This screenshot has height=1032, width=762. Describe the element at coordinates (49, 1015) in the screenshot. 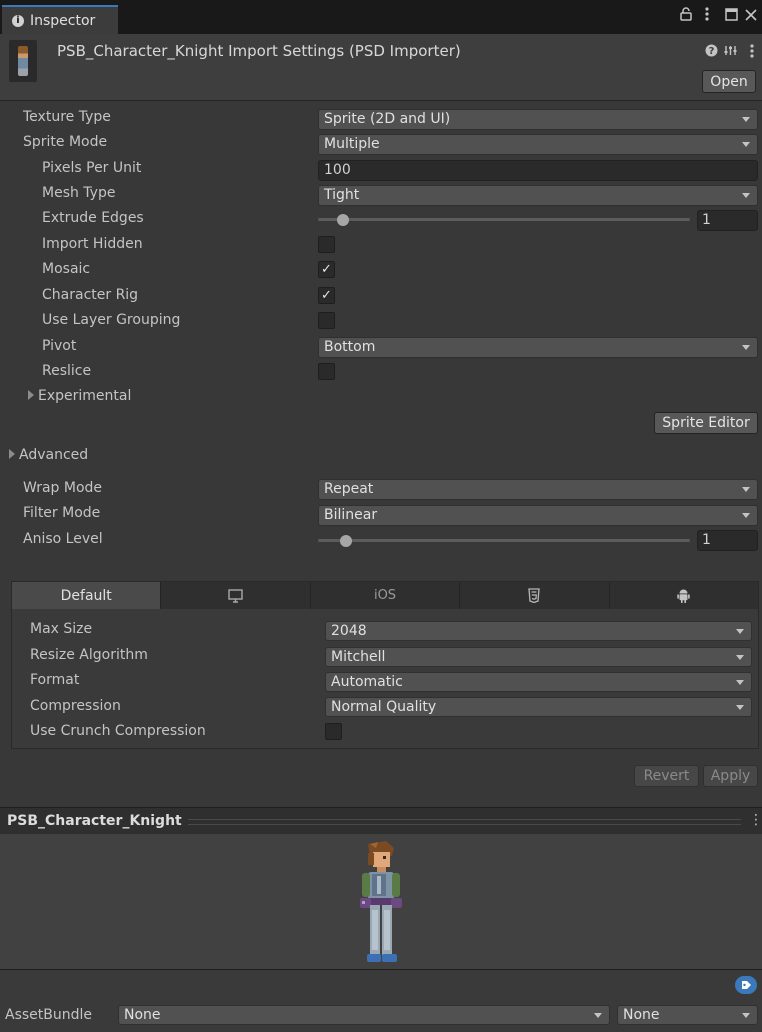

I see `asset-bundle-label: AssetBundle` at that location.